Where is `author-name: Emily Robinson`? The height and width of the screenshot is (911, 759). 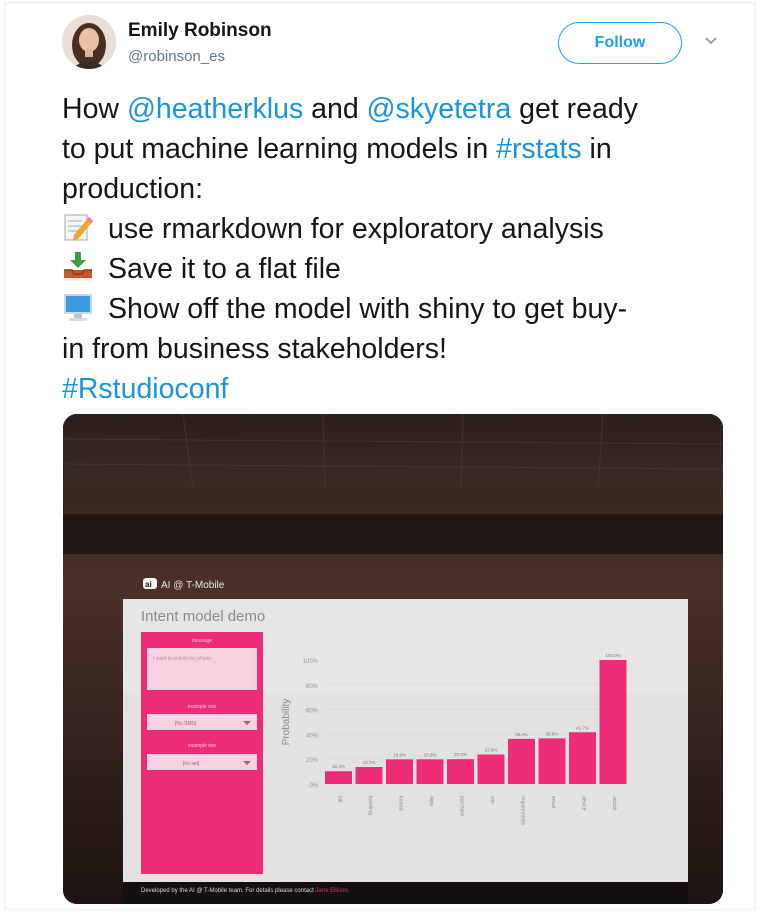 author-name: Emily Robinson is located at coordinates (200, 31).